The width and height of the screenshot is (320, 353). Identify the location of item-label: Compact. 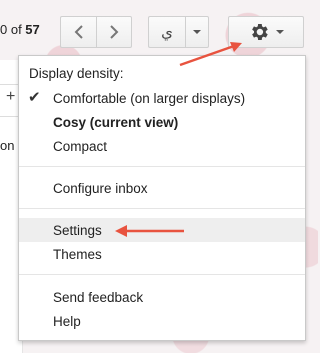
(80, 146).